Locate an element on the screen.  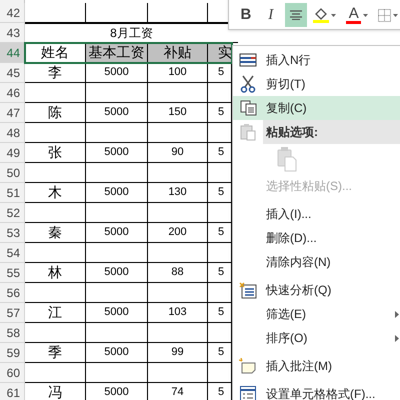
fill-bucket-icon is located at coordinates (320, 15).